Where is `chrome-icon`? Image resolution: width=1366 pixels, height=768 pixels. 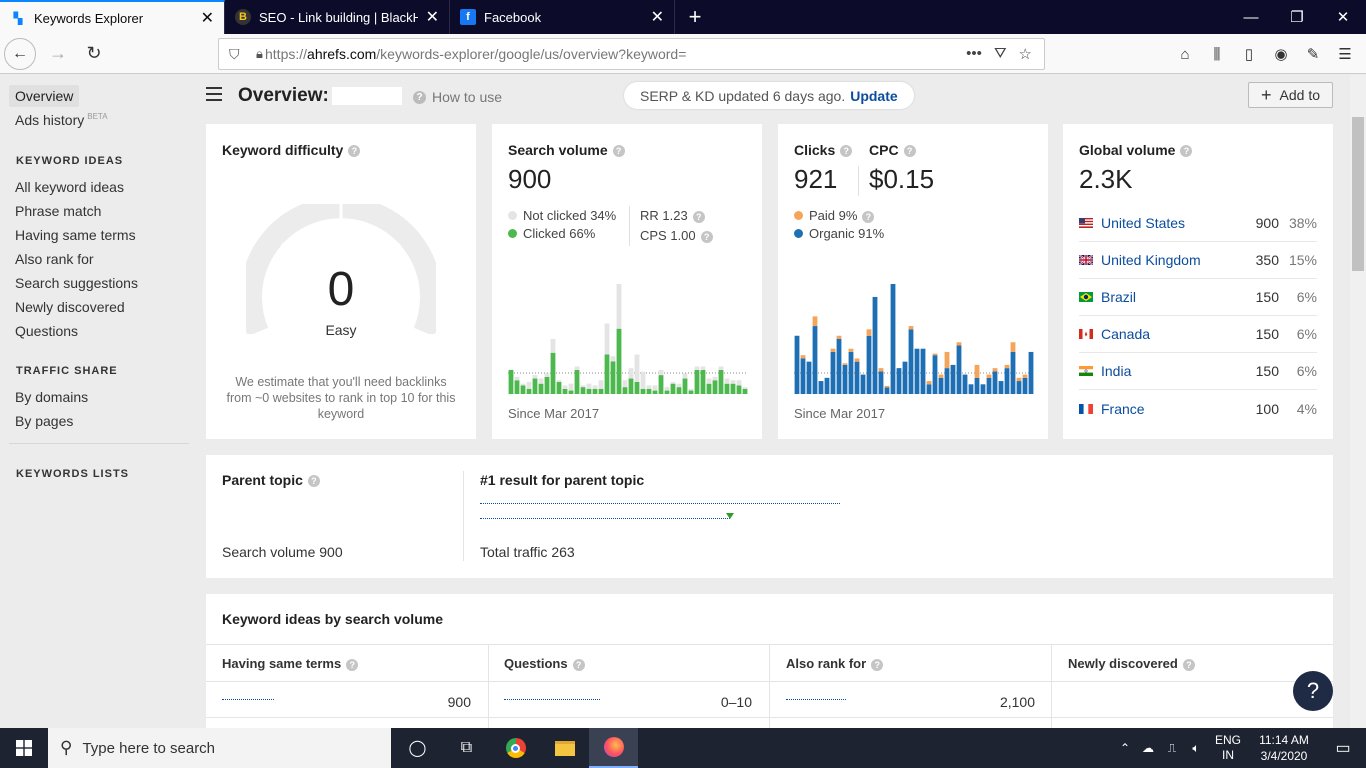 chrome-icon is located at coordinates (515, 748).